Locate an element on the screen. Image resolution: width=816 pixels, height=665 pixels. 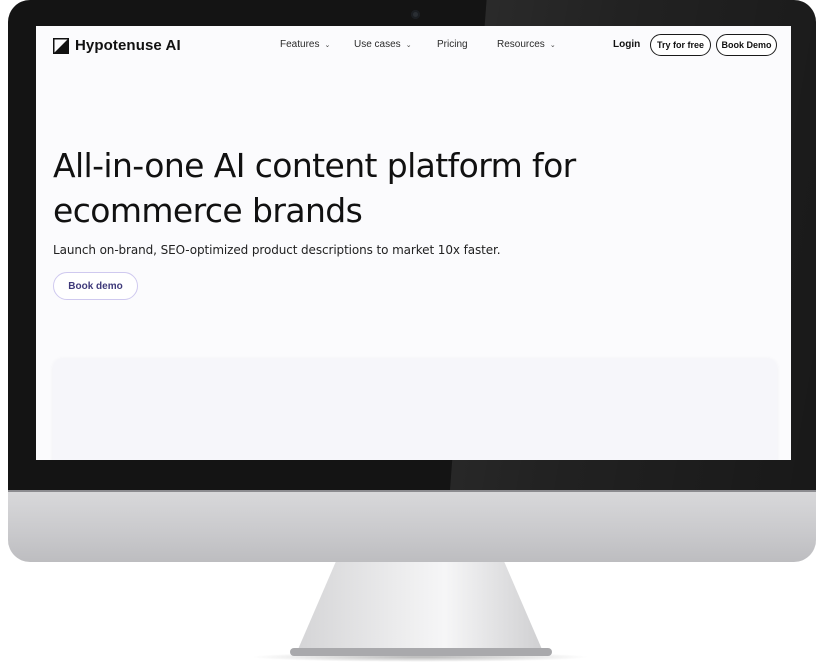
nav-item-features: Features ⌄ is located at coordinates (305, 44).